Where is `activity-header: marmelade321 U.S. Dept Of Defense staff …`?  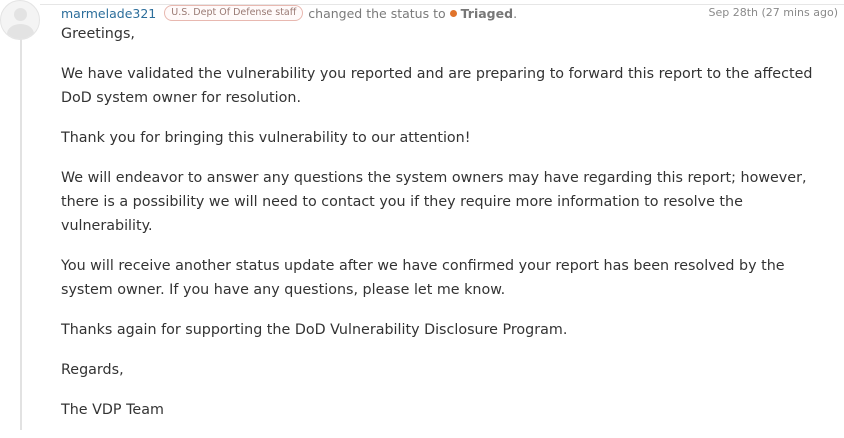 activity-header: marmelade321 U.S. Dept Of Defense staff … is located at coordinates (289, 13).